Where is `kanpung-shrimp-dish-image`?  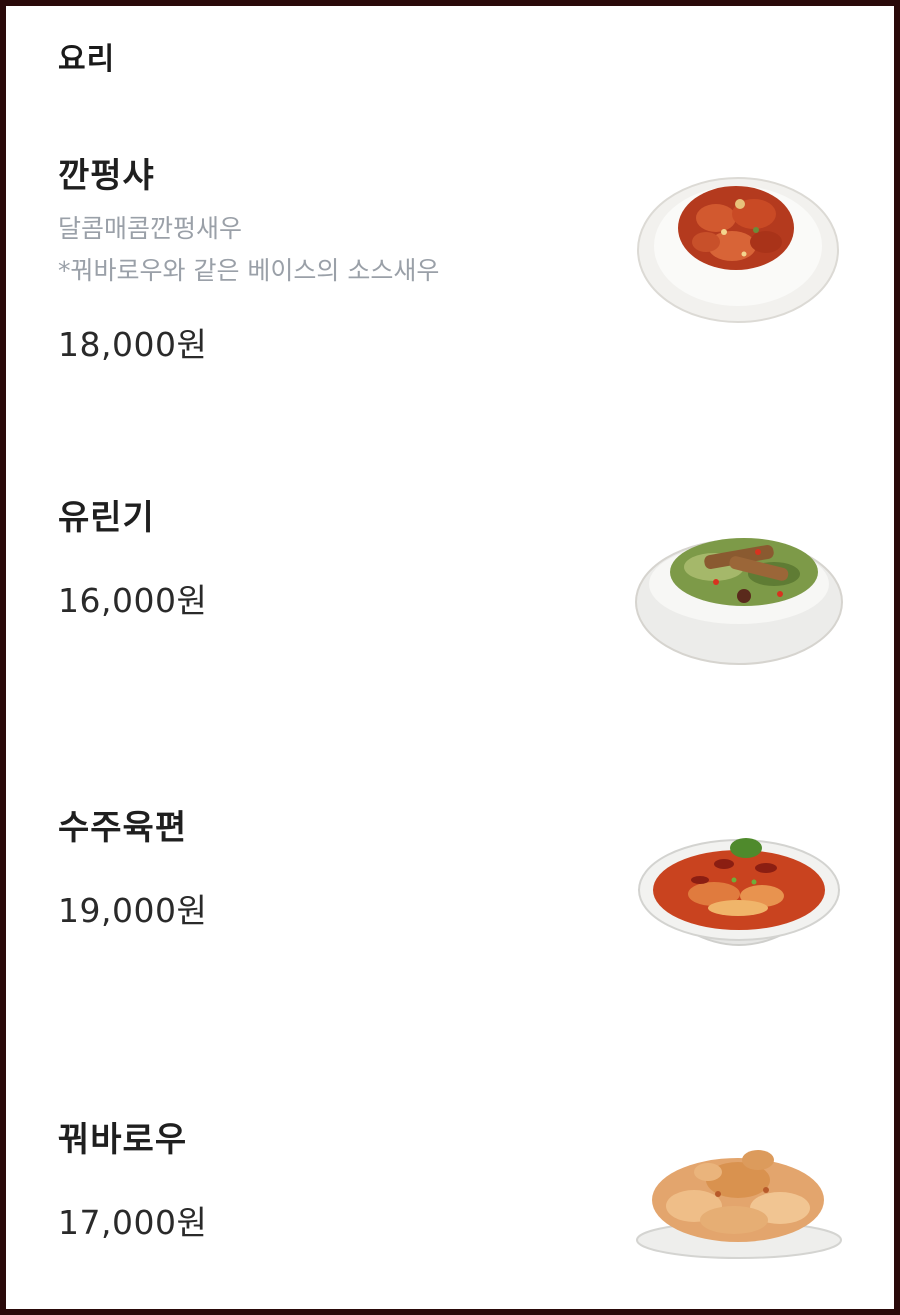
kanpung-shrimp-dish-image is located at coordinates (738, 246).